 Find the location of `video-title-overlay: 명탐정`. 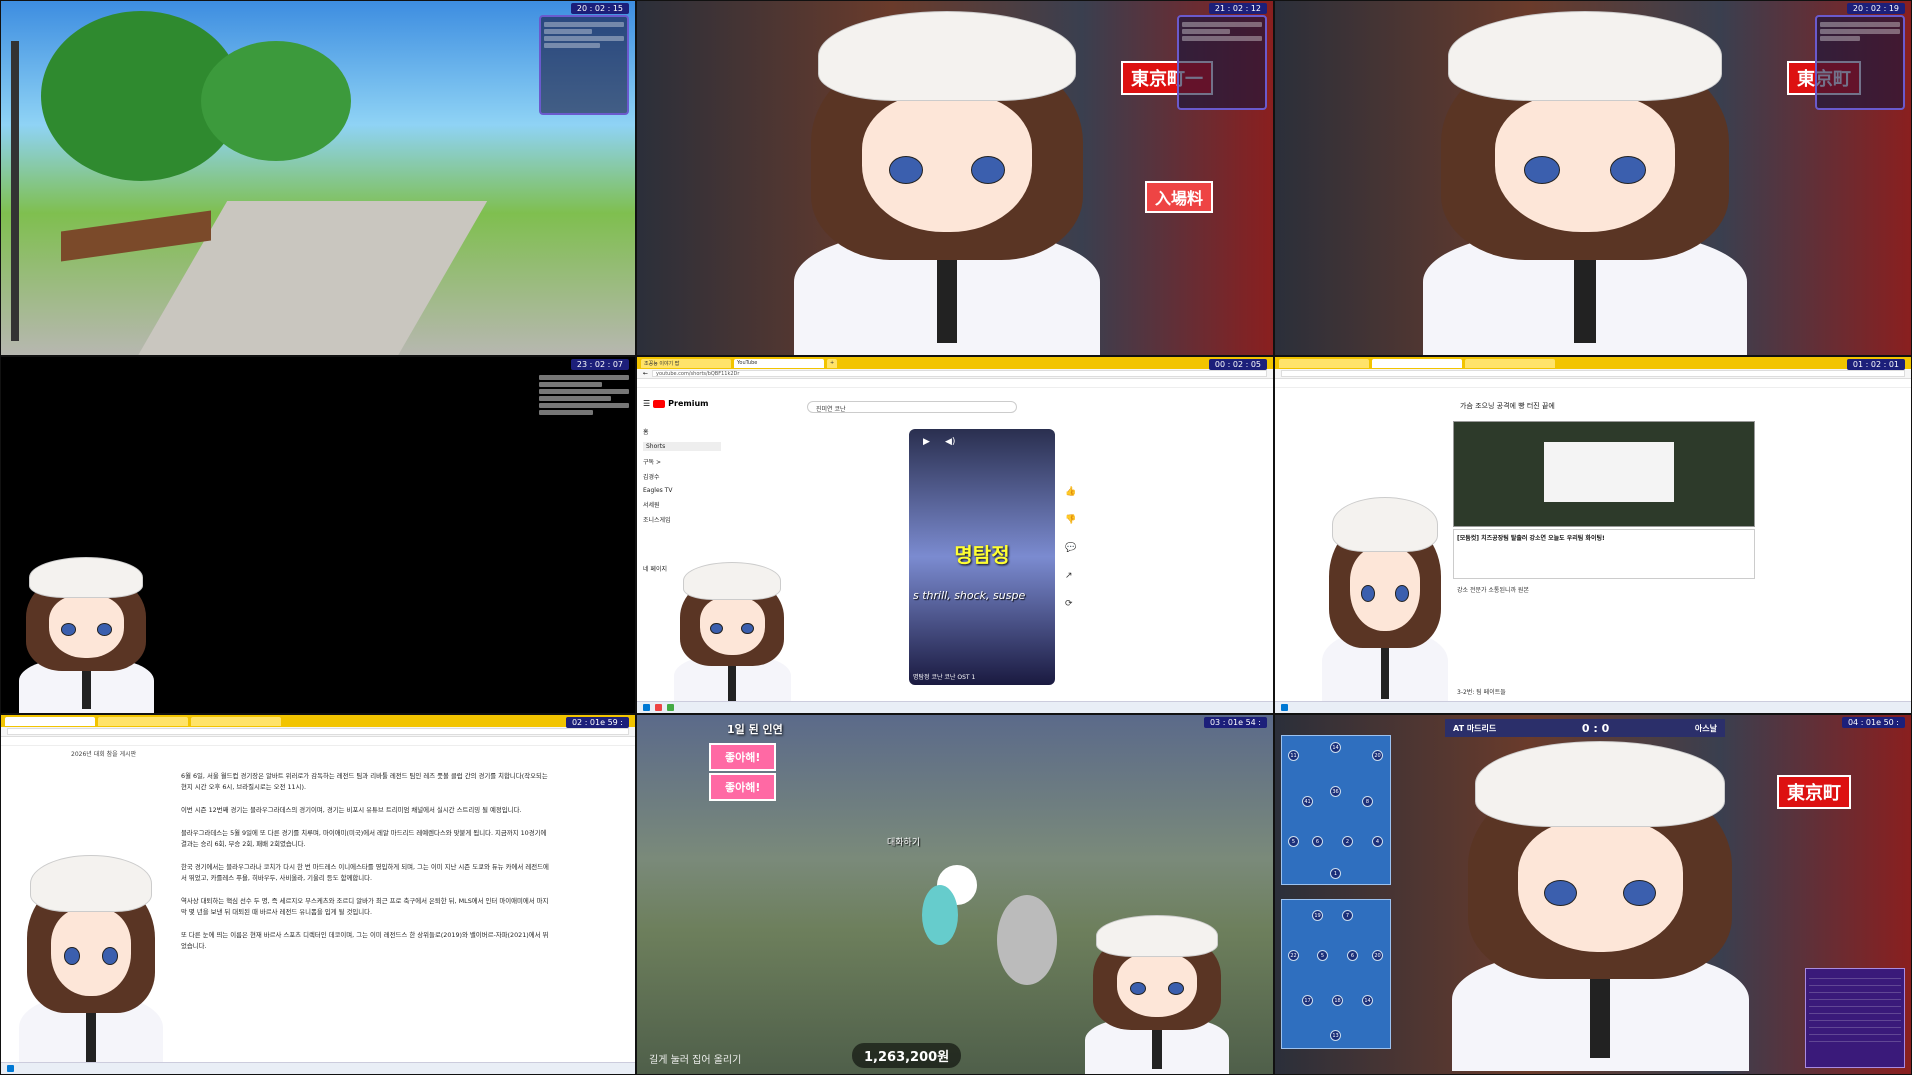

video-title-overlay: 명탐정 is located at coordinates (982, 555).